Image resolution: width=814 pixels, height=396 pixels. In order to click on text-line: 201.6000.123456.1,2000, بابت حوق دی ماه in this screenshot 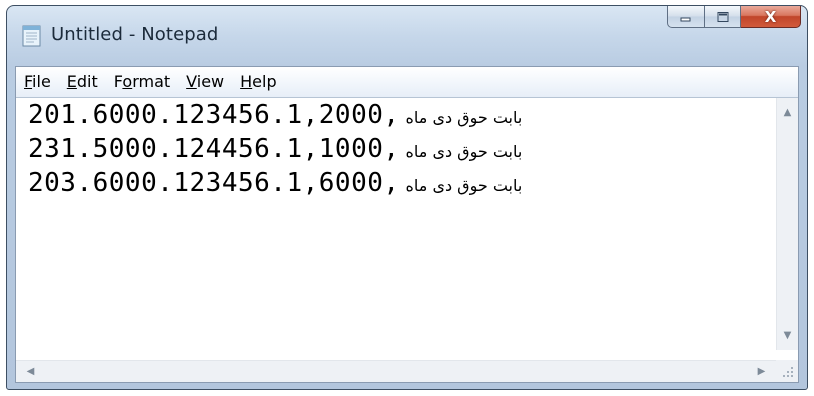, I will do `click(275, 115)`.